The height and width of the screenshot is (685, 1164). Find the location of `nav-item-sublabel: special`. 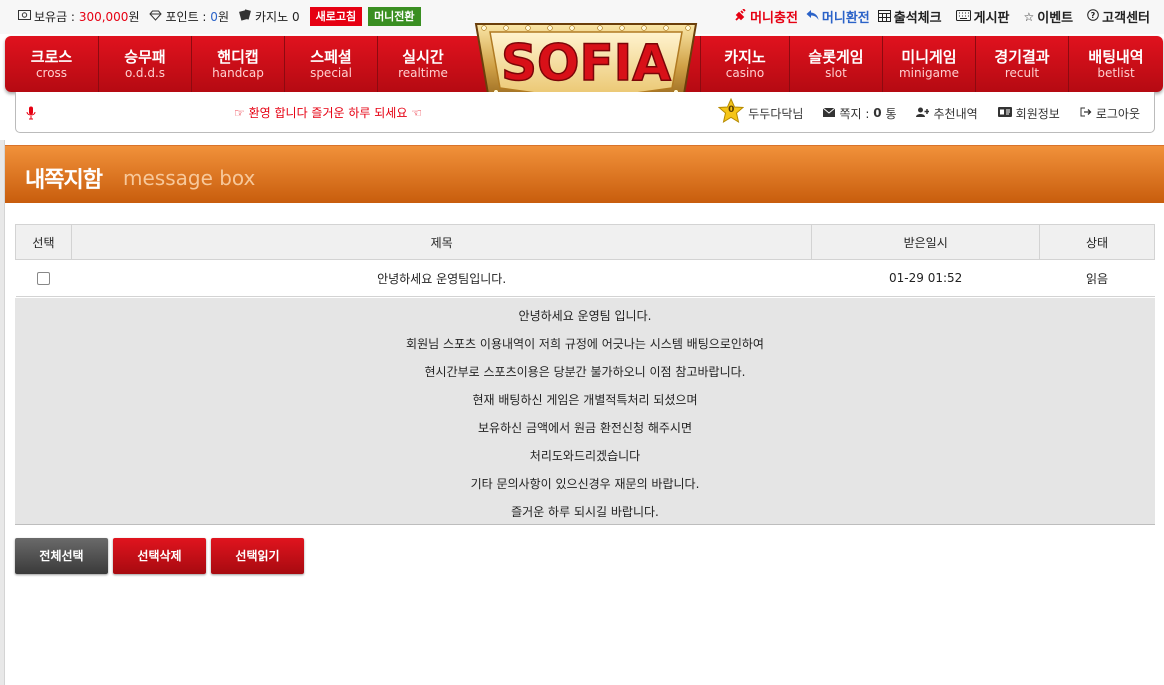

nav-item-sublabel: special is located at coordinates (331, 73).